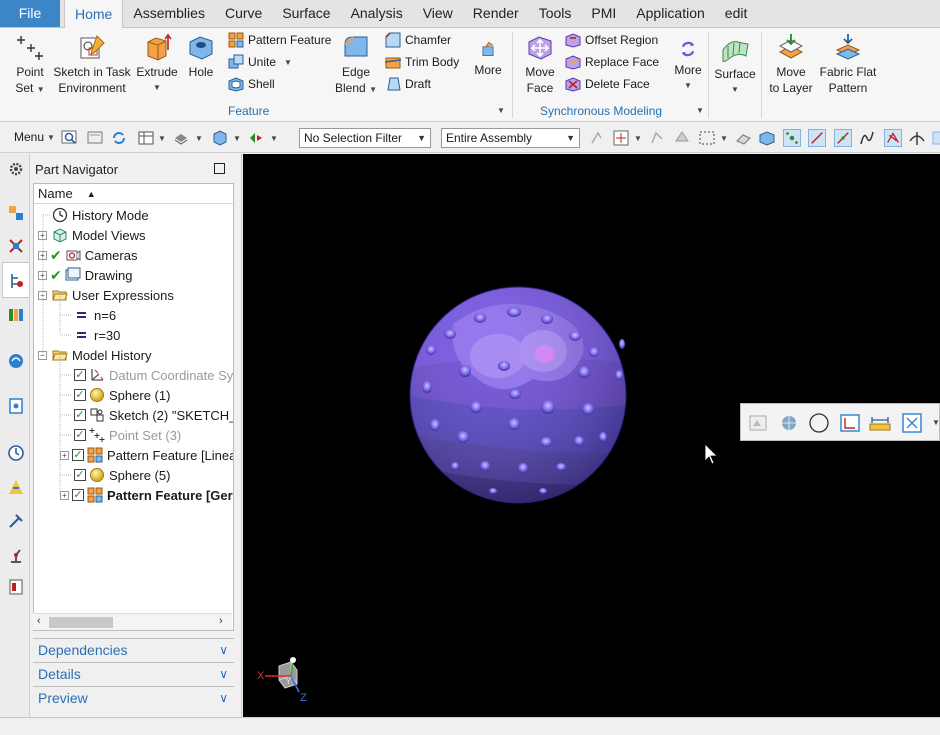  Describe the element at coordinates (30, 65) in the screenshot. I see `point-set-button: Point Set ▼` at that location.